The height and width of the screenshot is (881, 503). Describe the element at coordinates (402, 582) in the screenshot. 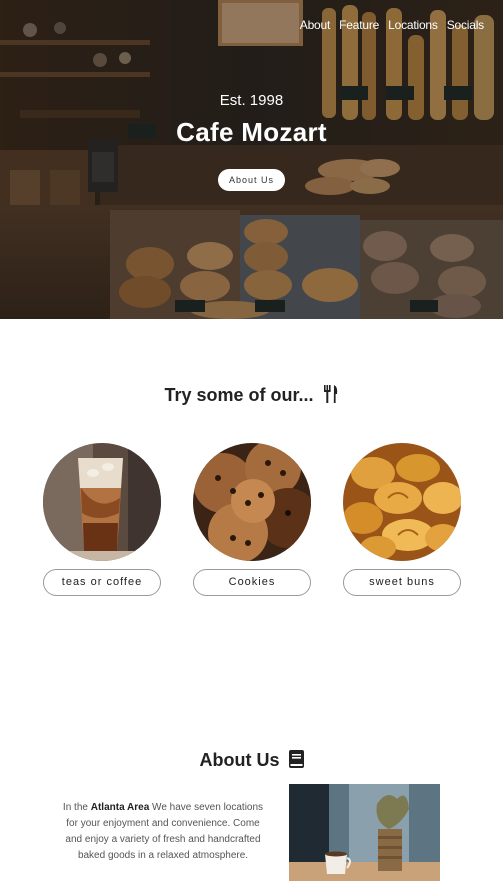

I see `sweet-buns-button: sweet buns` at that location.